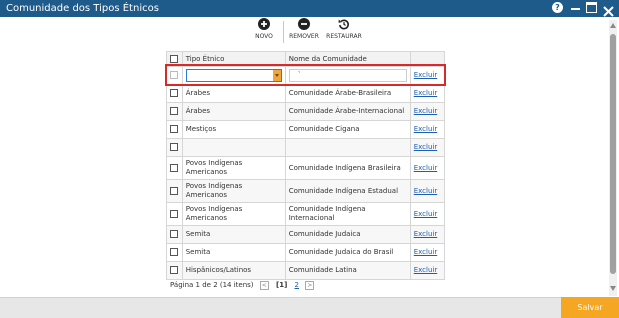 This screenshot has width=619, height=318. What do you see at coordinates (343, 24) in the screenshot?
I see `restore-icon` at bounding box center [343, 24].